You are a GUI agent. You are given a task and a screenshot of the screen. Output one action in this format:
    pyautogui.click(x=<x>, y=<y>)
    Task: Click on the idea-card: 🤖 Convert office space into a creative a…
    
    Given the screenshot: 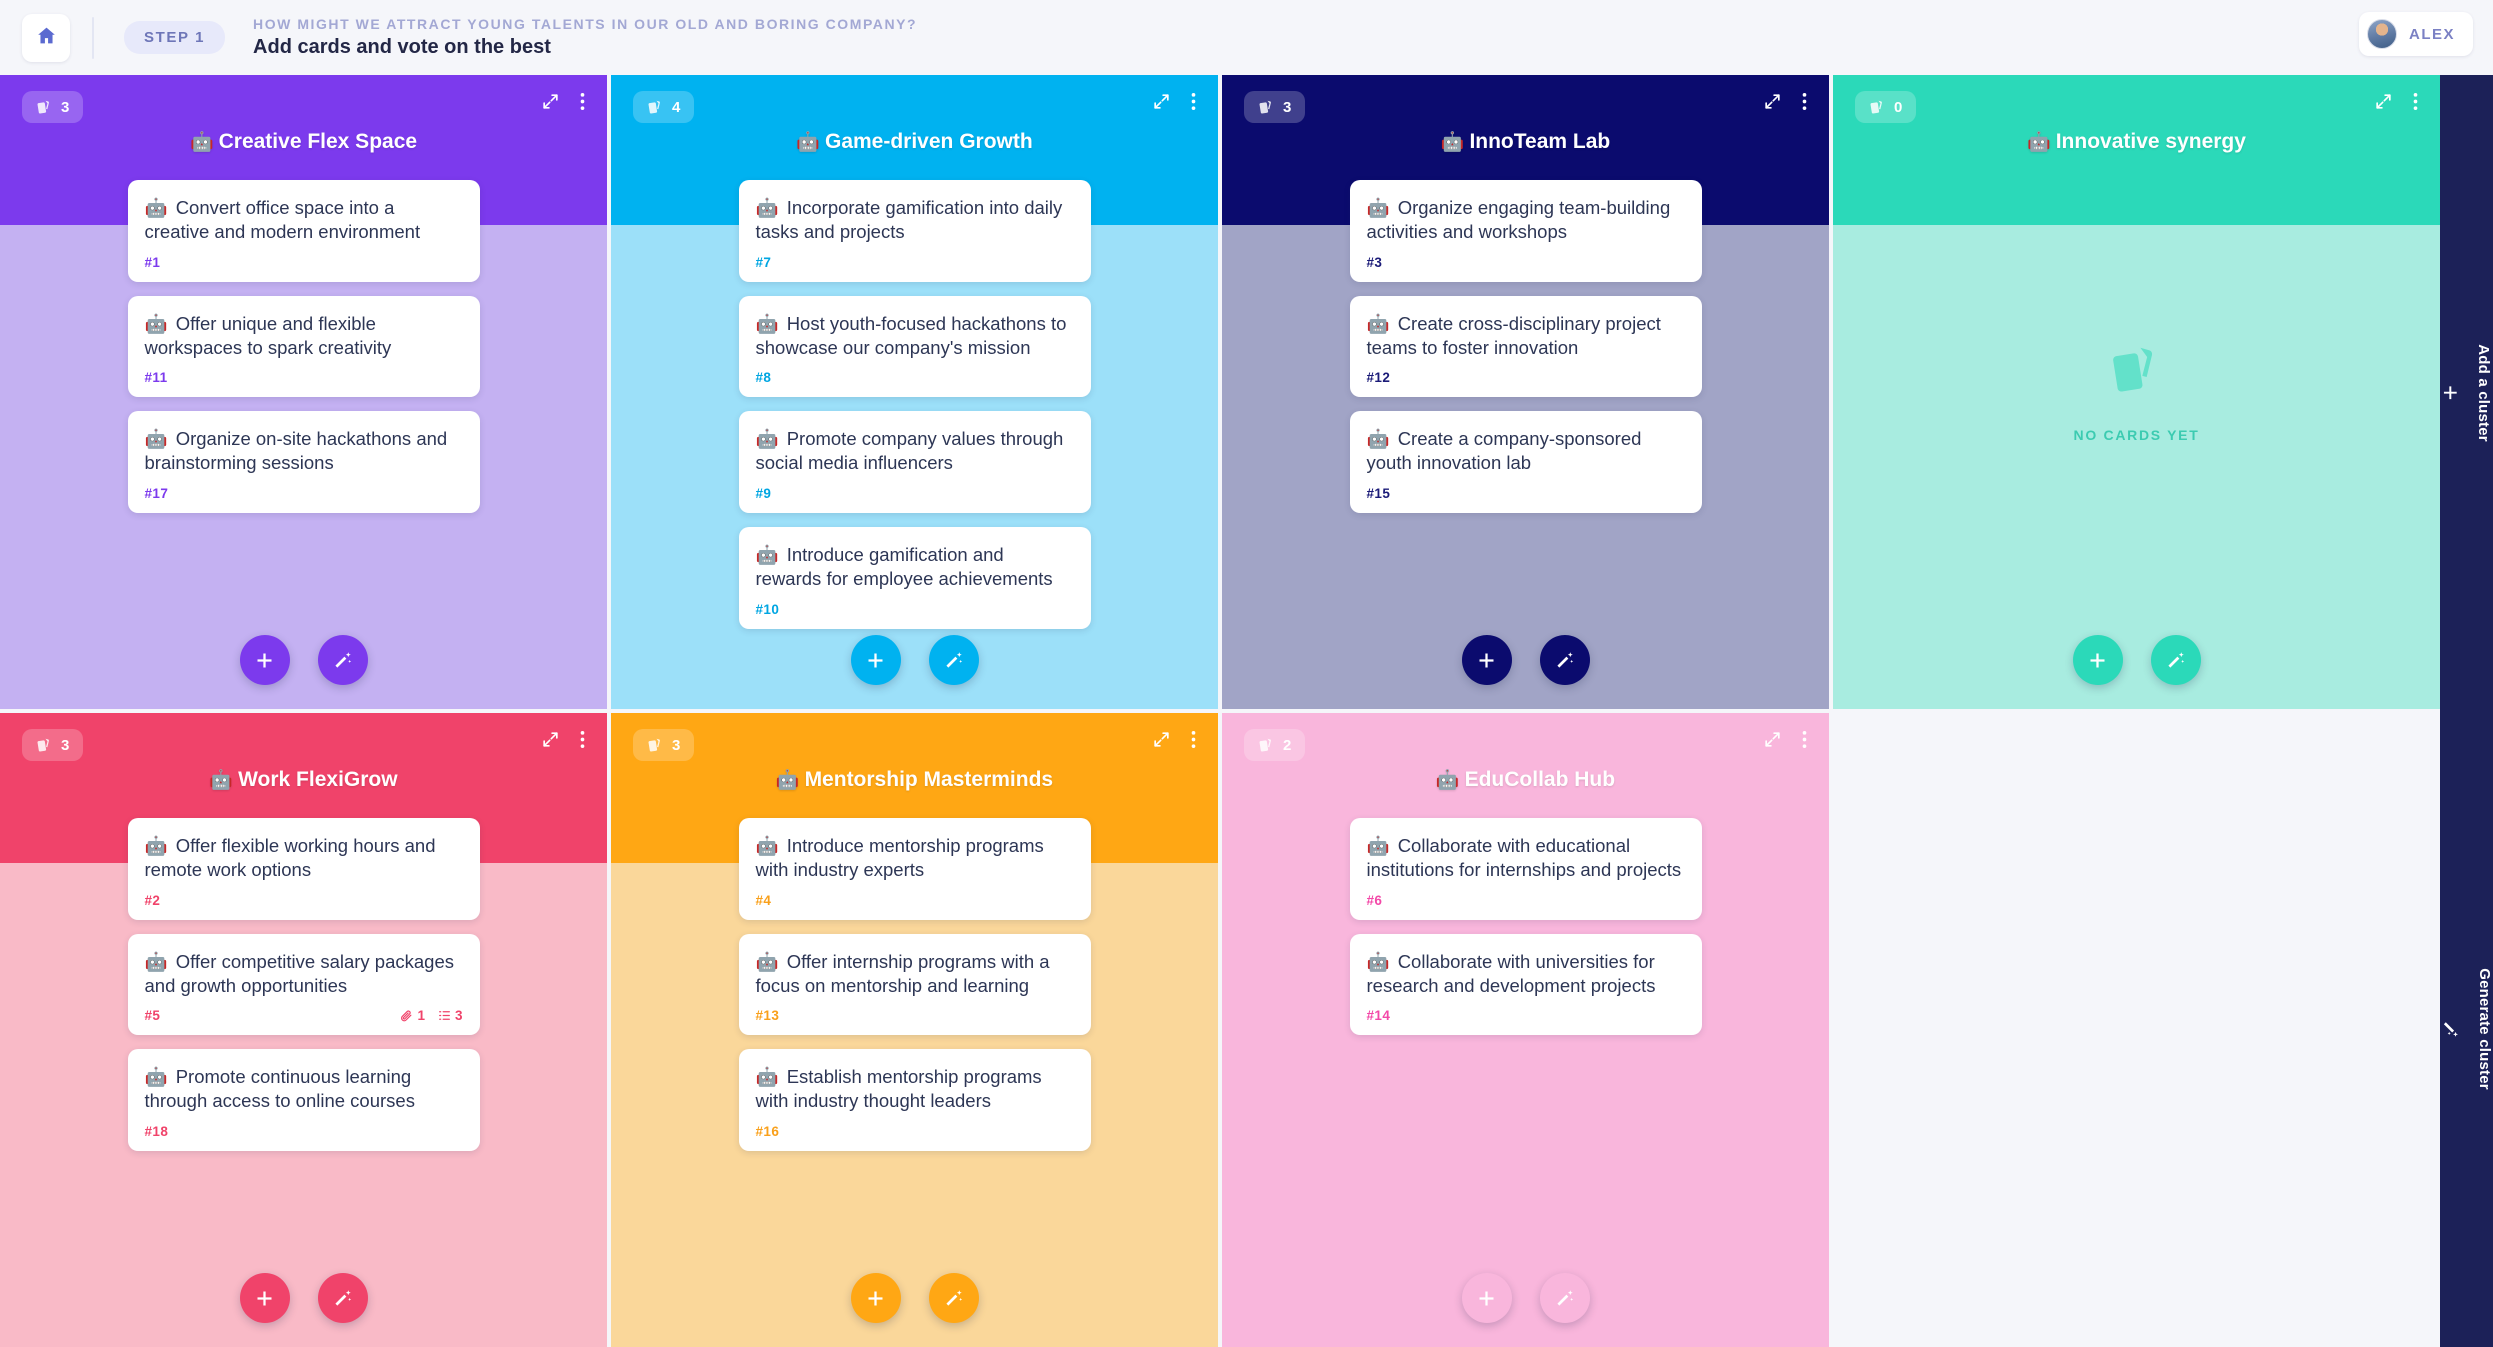 What is the action you would take?
    pyautogui.click(x=303, y=231)
    